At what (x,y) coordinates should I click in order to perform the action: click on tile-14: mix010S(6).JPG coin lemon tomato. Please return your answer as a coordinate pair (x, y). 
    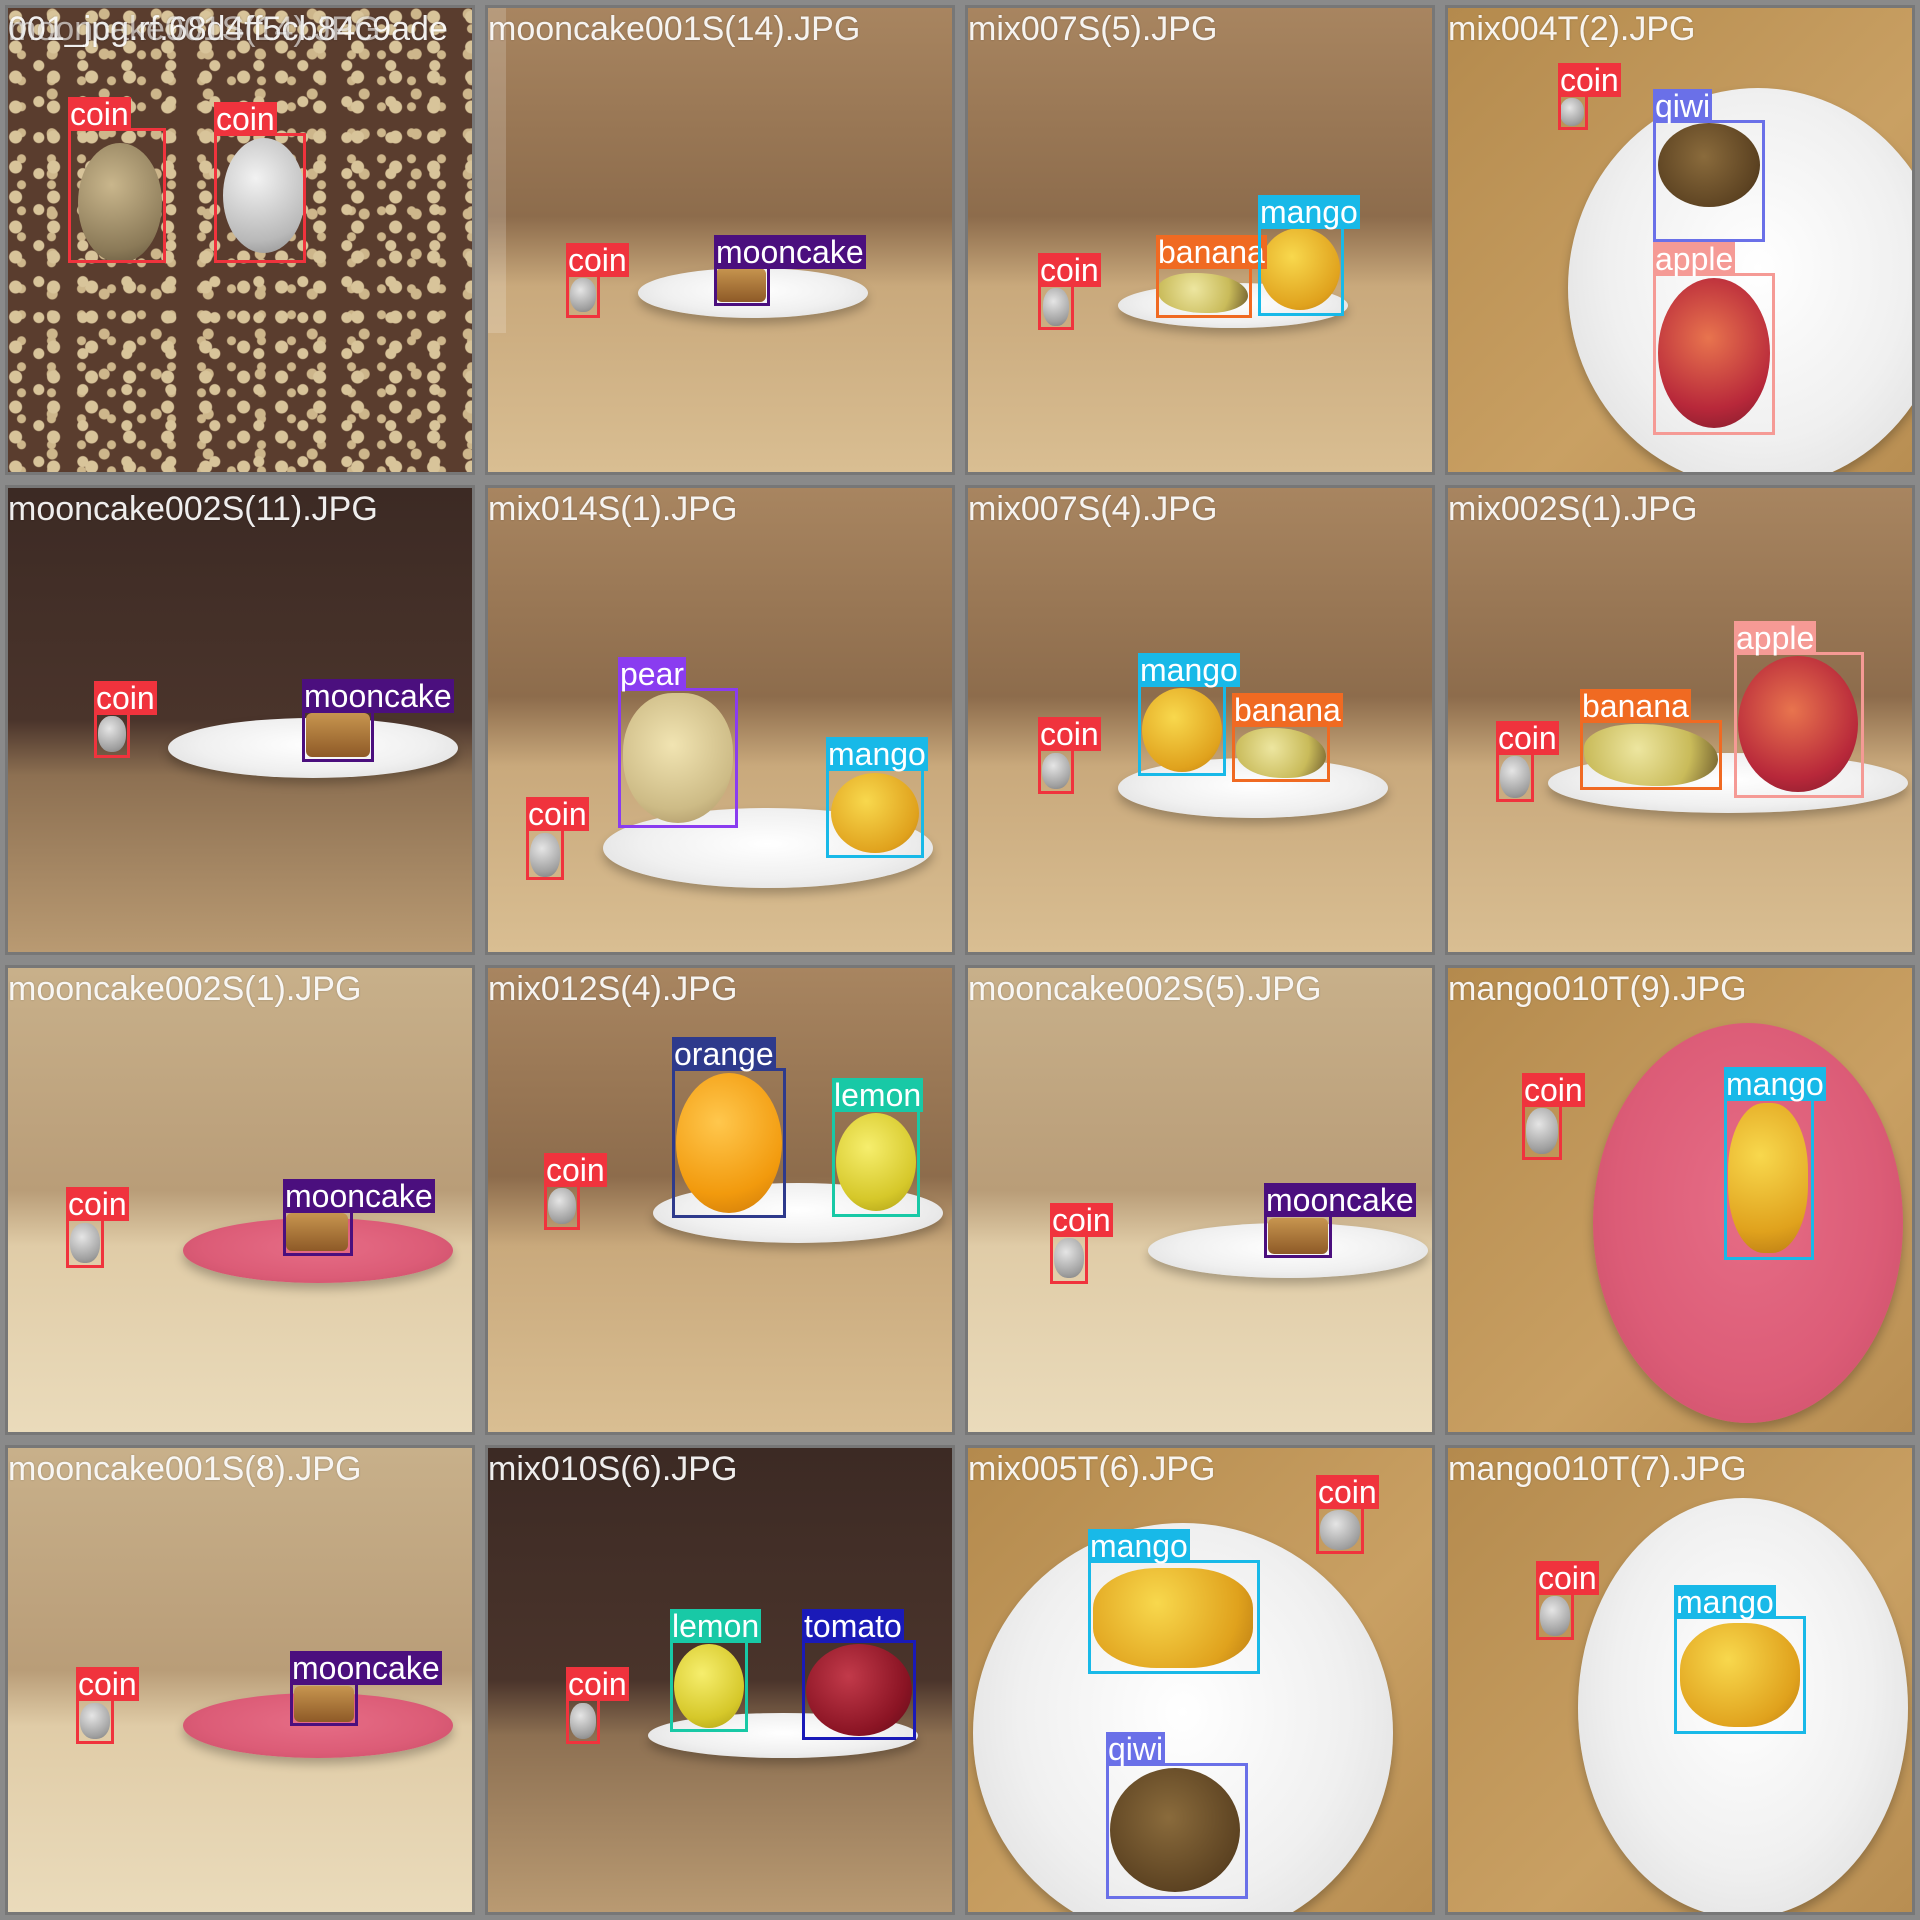
    Looking at the image, I should click on (720, 1680).